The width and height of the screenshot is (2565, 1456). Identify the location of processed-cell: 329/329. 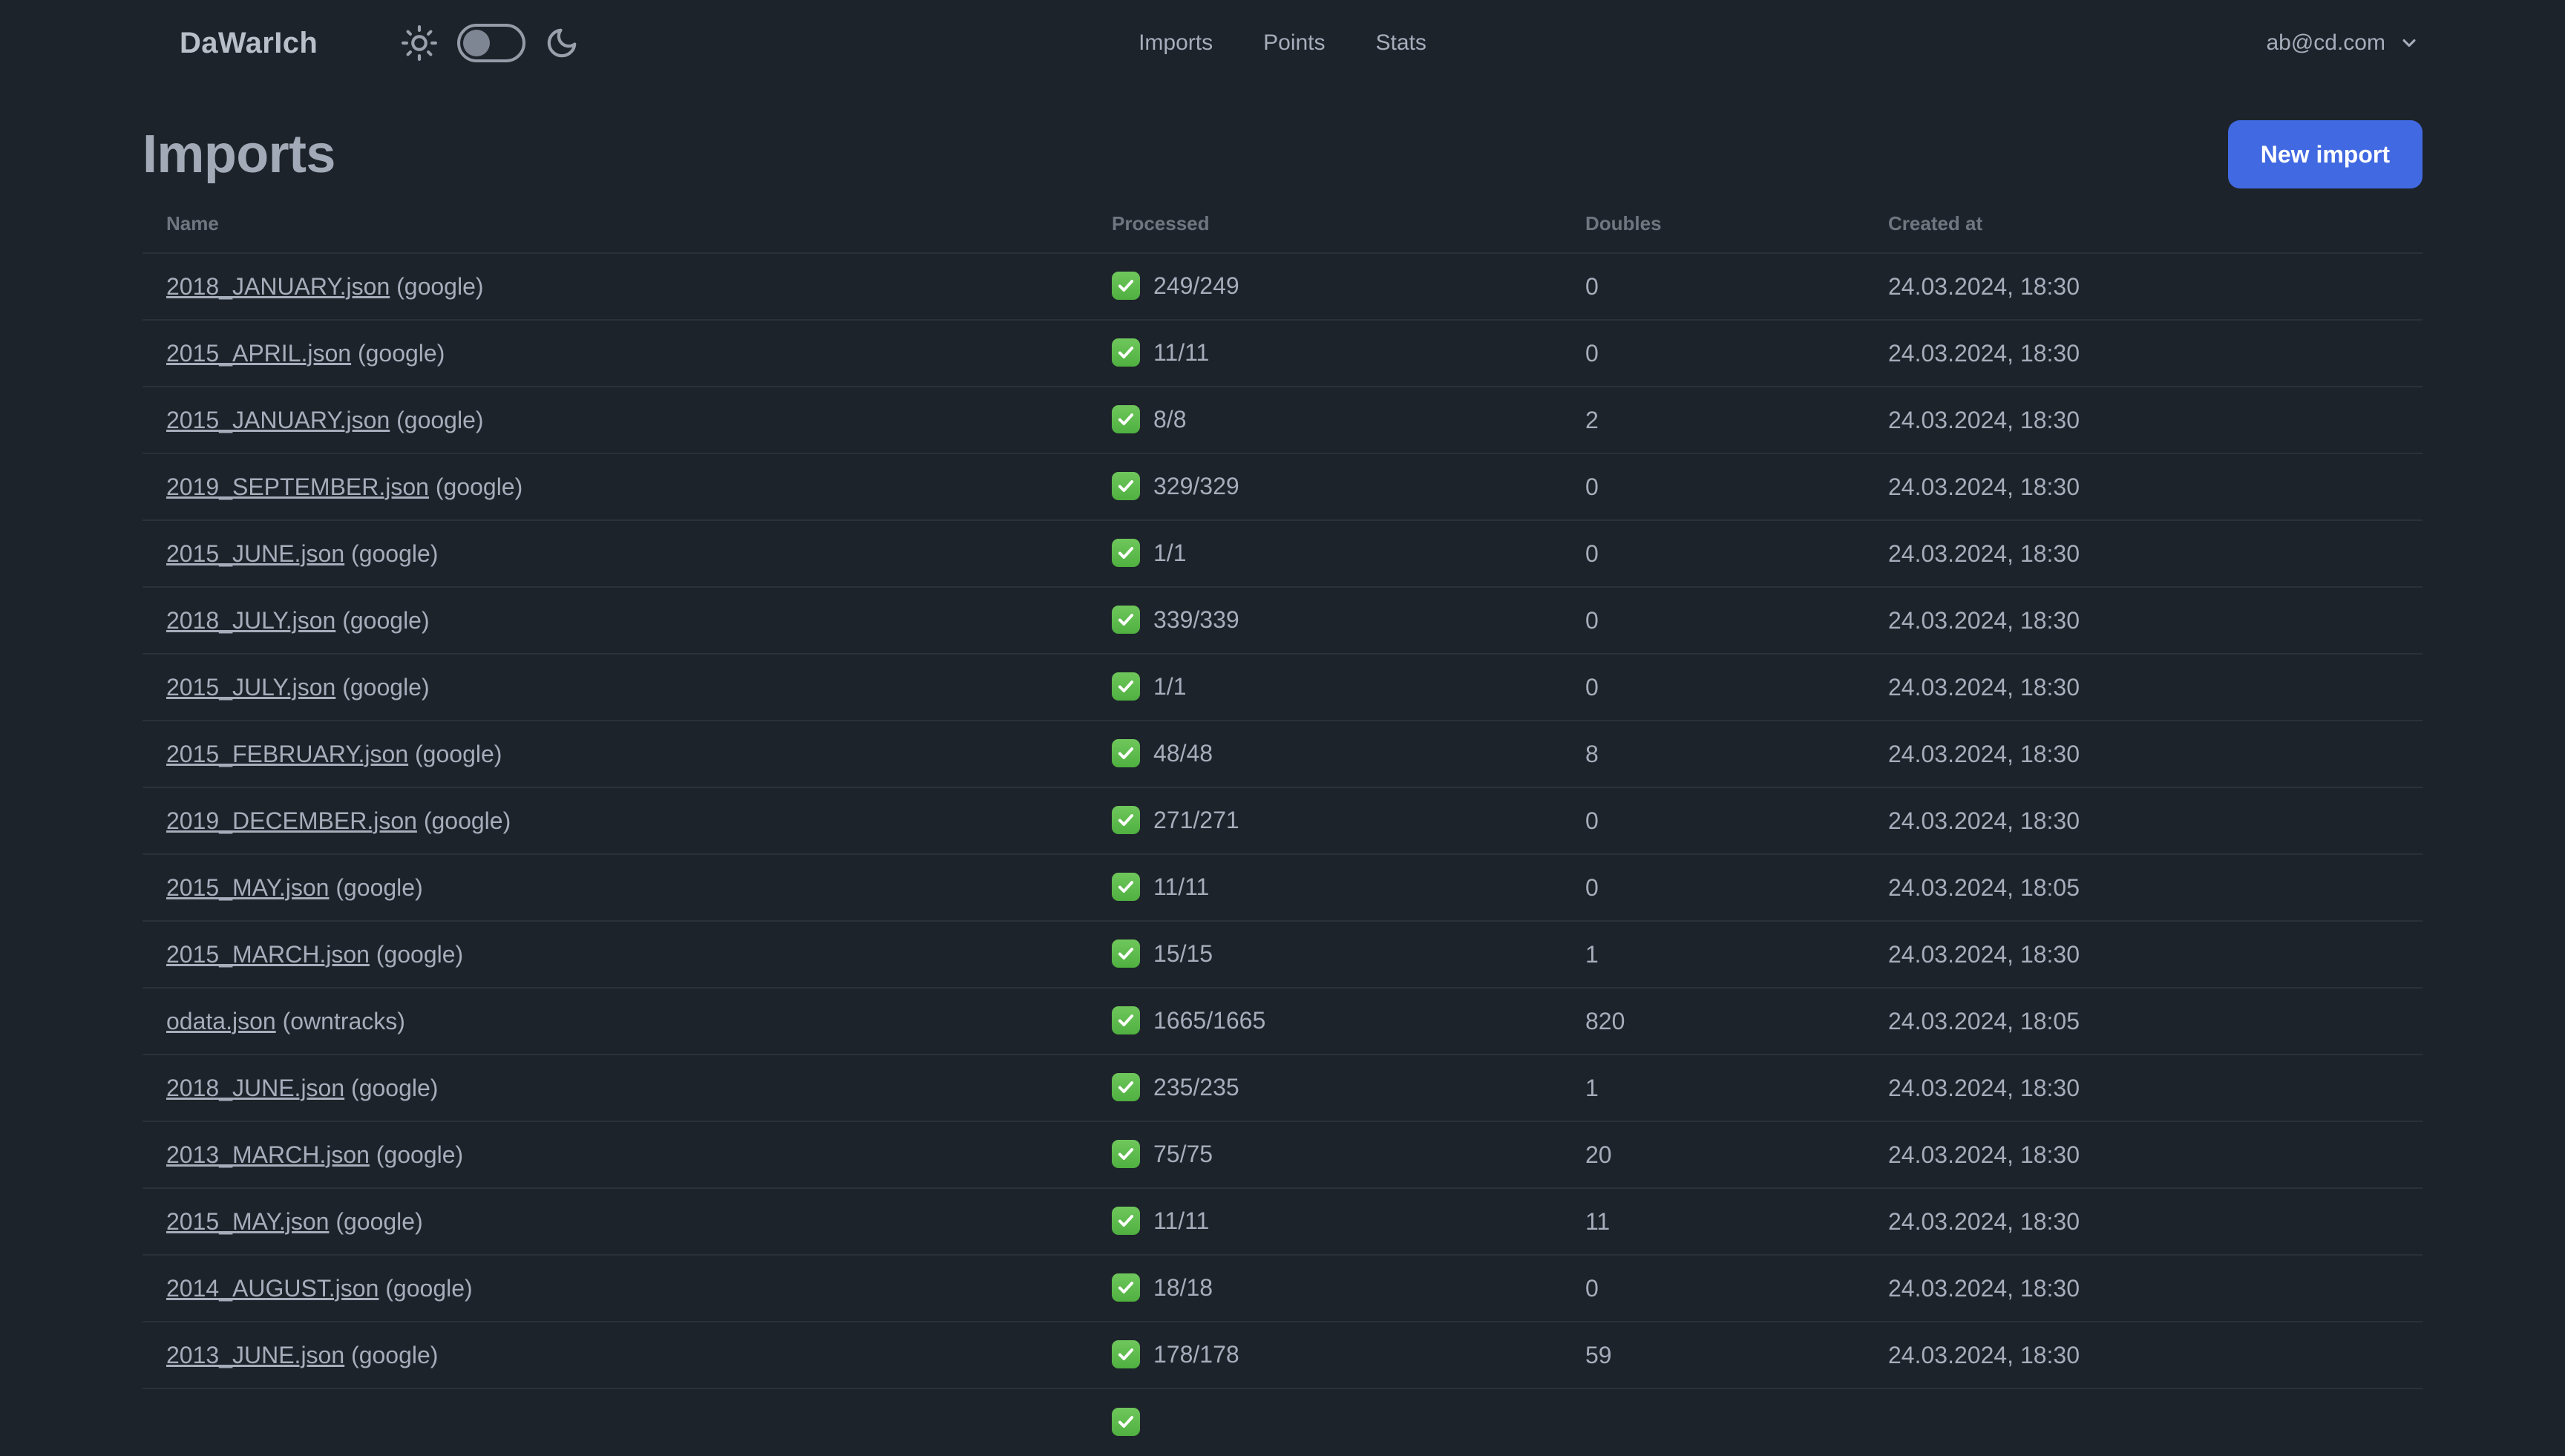
(1325, 487).